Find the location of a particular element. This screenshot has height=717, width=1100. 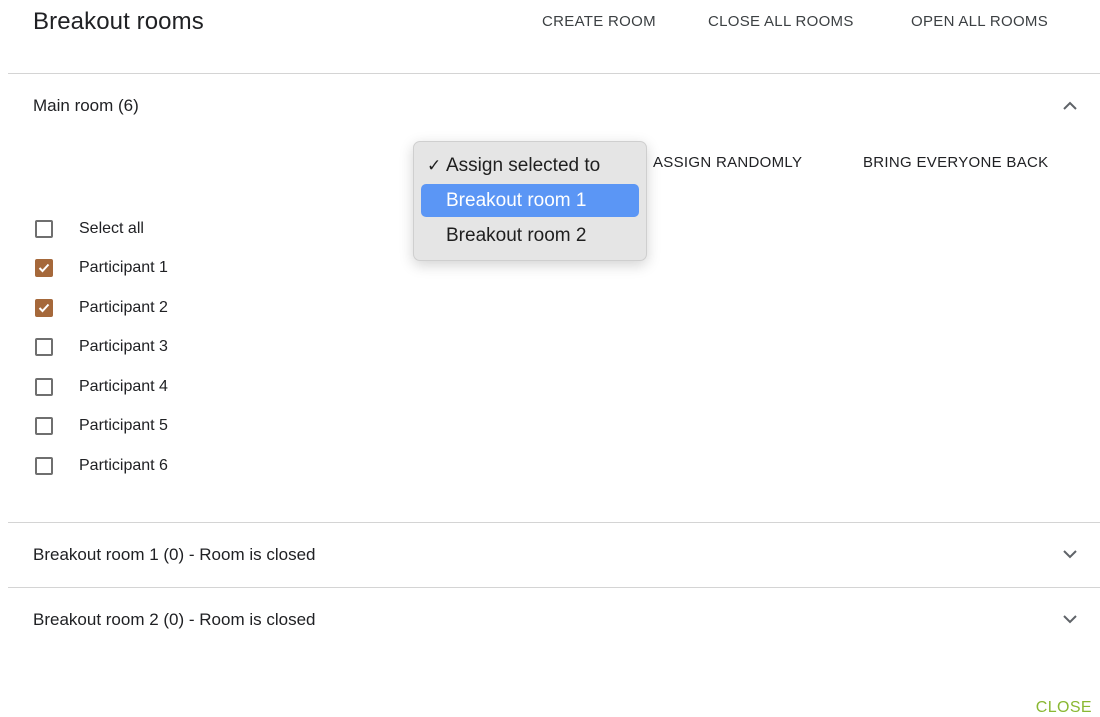

close-button: CLOSE is located at coordinates (1064, 708).